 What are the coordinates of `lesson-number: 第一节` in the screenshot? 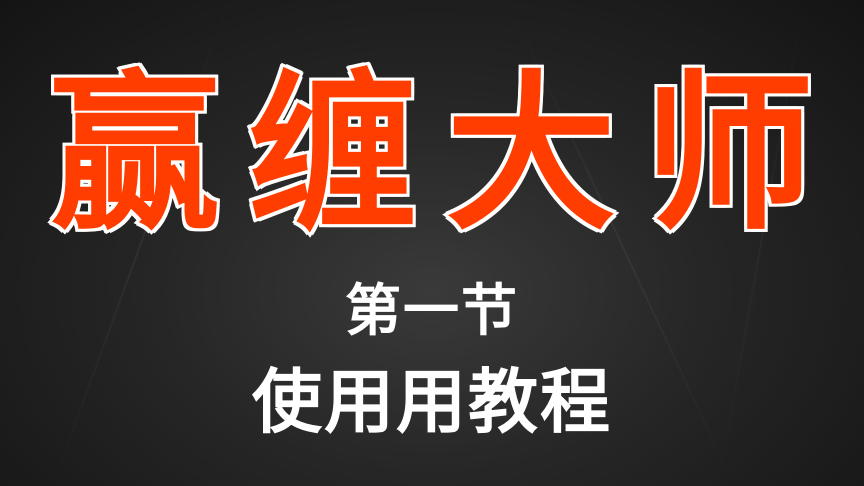 It's located at (432, 311).